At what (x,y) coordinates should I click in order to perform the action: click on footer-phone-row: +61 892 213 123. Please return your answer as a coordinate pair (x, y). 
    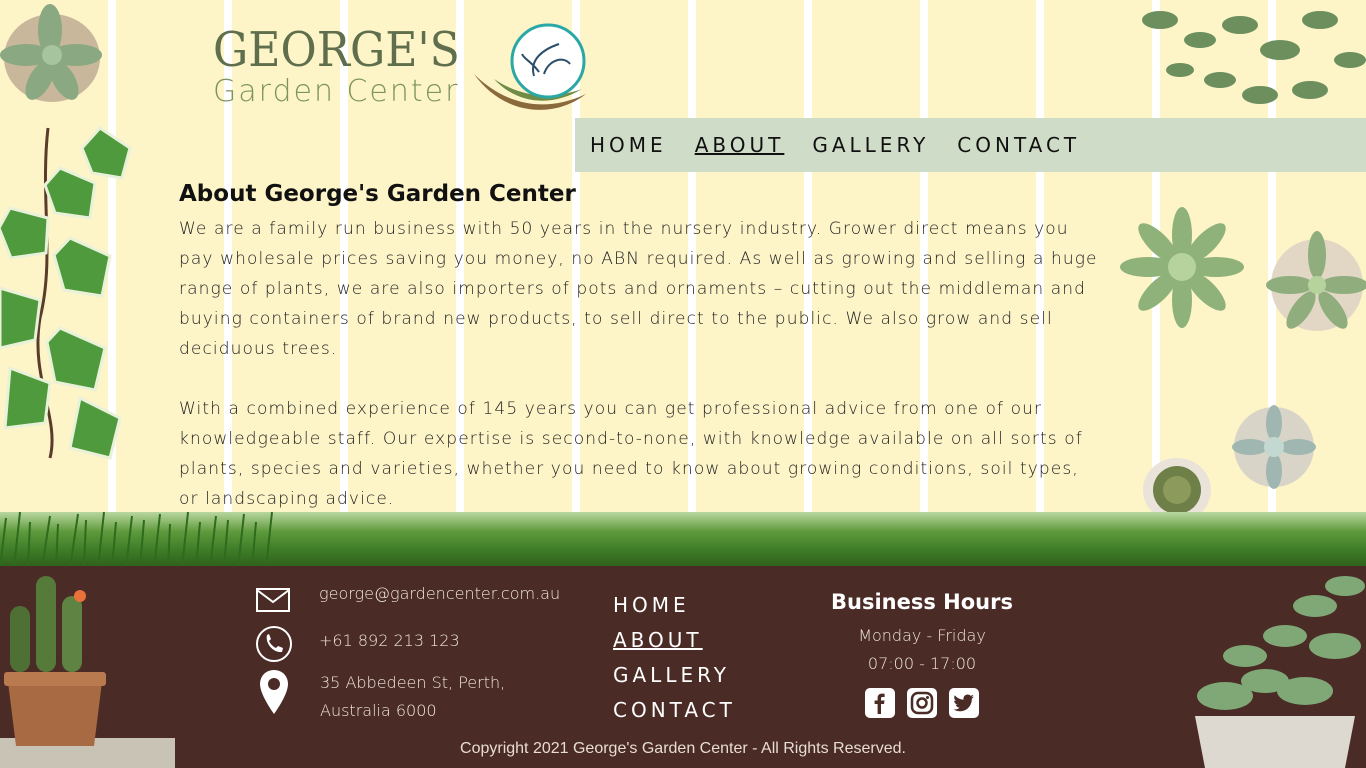
    Looking at the image, I should click on (357, 644).